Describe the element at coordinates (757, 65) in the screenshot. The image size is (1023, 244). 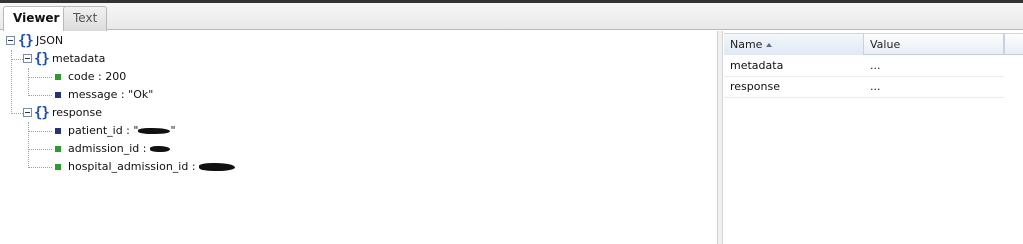
I see `cell-name: metadata` at that location.